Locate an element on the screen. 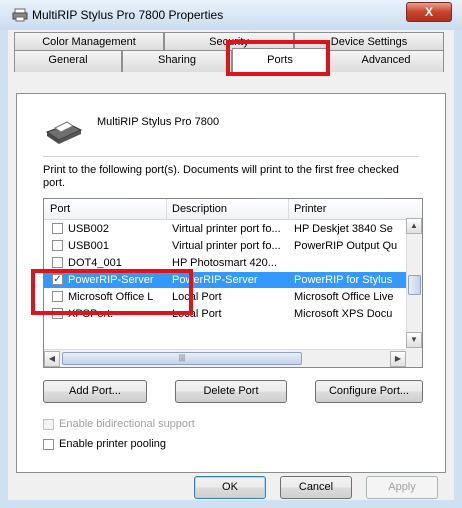 Image resolution: width=462 pixels, height=508 pixels. vertical-scroll-thumb is located at coordinates (414, 285).